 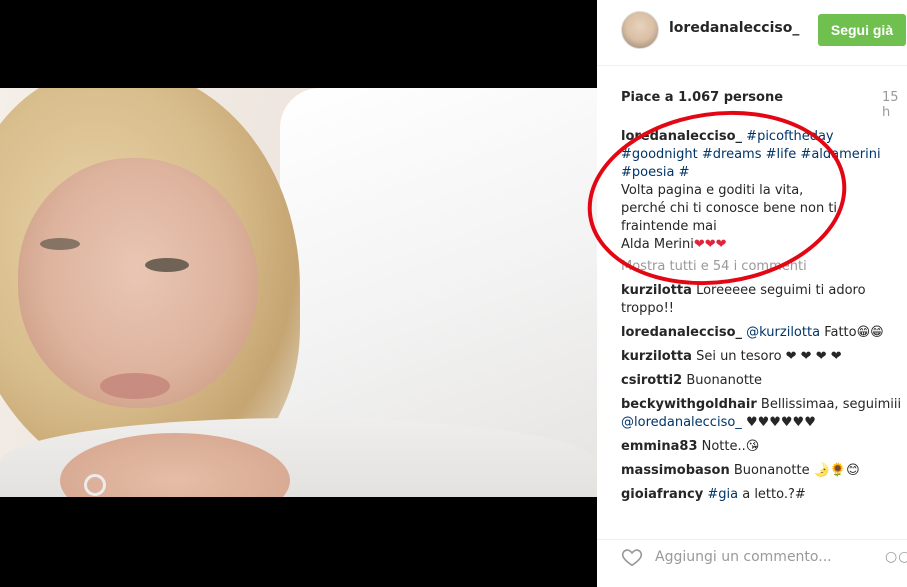 What do you see at coordinates (681, 136) in the screenshot?
I see `caption-username: loredanalecciso_` at bounding box center [681, 136].